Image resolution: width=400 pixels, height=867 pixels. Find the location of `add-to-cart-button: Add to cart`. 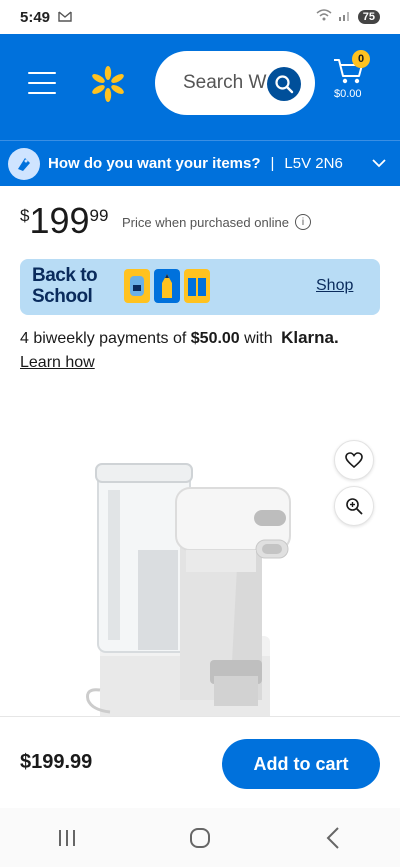

add-to-cart-button: Add to cart is located at coordinates (301, 764).